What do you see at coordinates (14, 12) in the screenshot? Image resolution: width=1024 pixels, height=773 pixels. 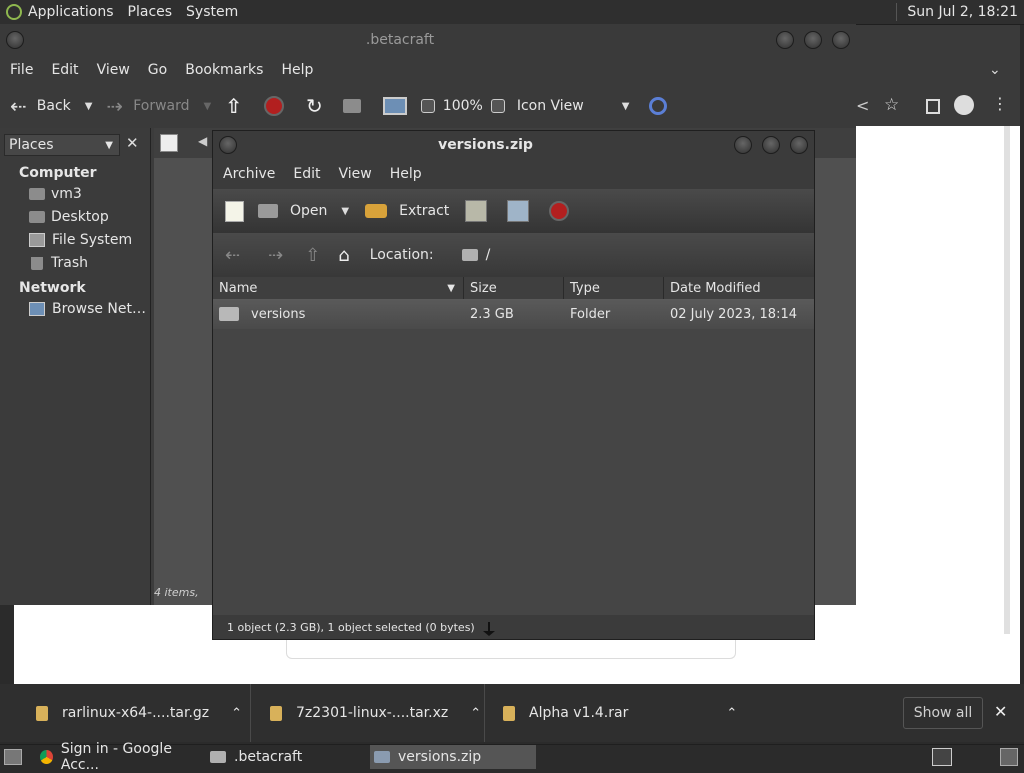 I see `distro-logo-icon` at bounding box center [14, 12].